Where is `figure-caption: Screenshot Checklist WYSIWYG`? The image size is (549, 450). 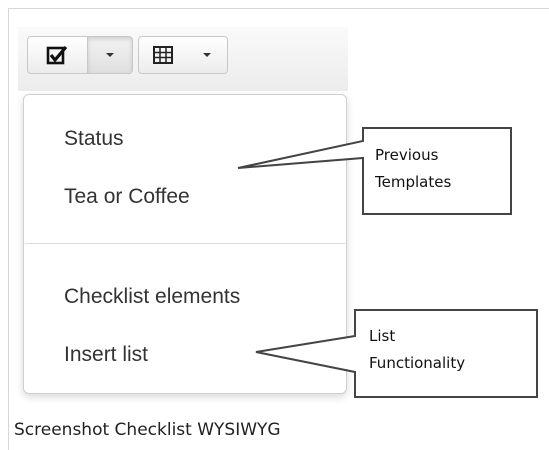 figure-caption: Screenshot Checklist WYSIWYG is located at coordinates (147, 430).